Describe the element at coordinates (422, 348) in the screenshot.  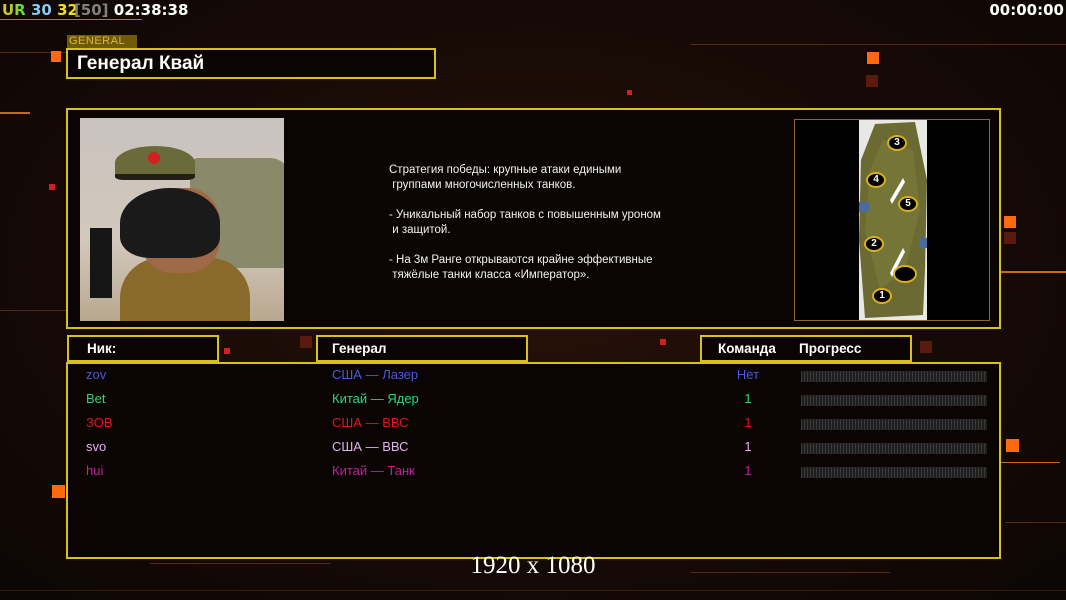
I see `column-header-general: Генерал` at that location.